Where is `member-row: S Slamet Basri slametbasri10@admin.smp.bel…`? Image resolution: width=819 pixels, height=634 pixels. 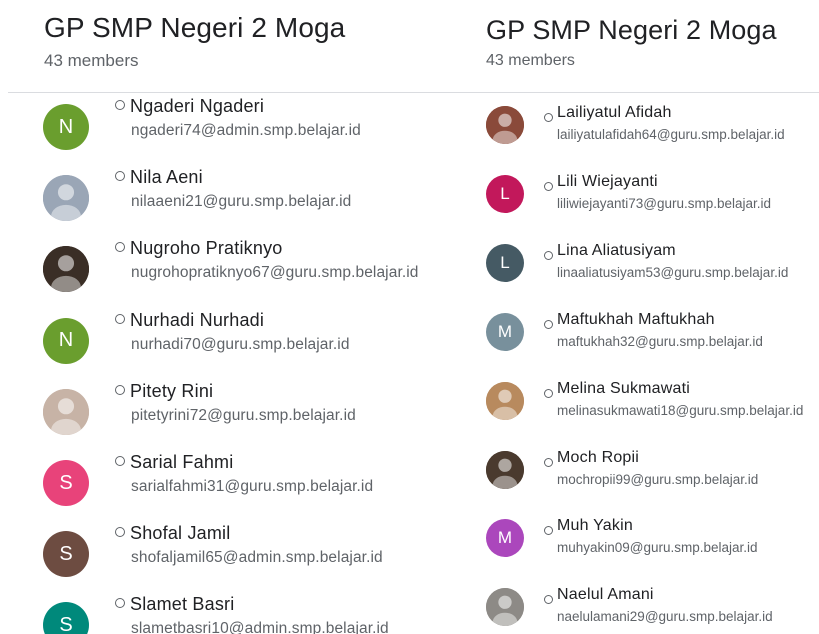 member-row: S Slamet Basri slametbasri10@admin.smp.bel… is located at coordinates (231, 612).